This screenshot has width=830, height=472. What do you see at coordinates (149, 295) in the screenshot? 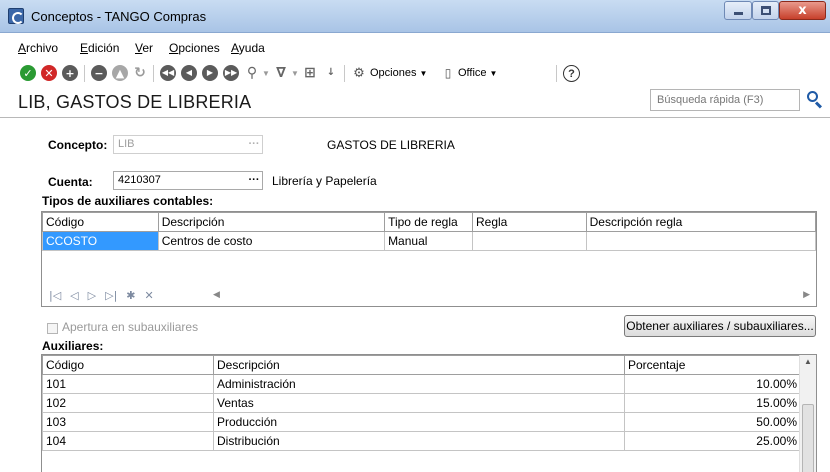
I see `delete-icon: ✕` at bounding box center [149, 295].